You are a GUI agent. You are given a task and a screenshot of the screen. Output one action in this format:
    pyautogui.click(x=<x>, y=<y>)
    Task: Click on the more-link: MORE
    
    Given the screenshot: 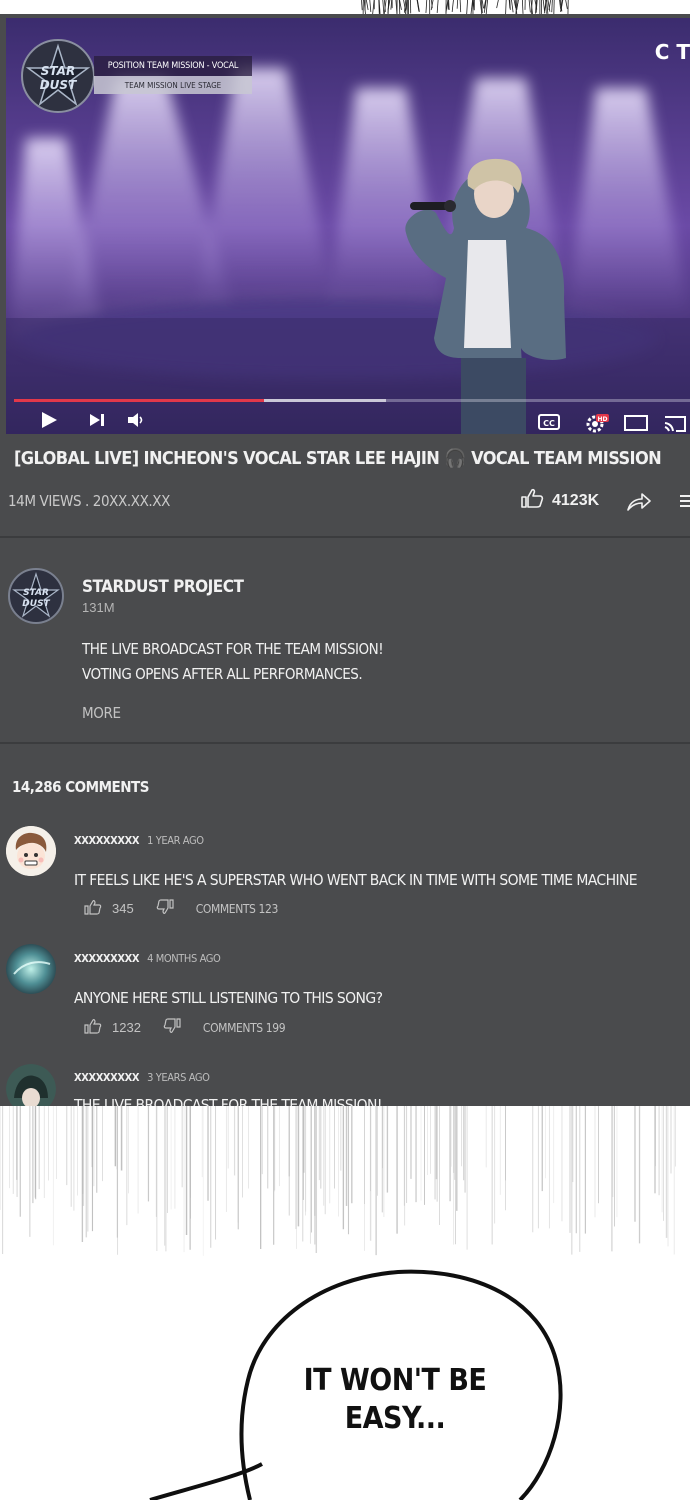 What is the action you would take?
    pyautogui.click(x=101, y=713)
    